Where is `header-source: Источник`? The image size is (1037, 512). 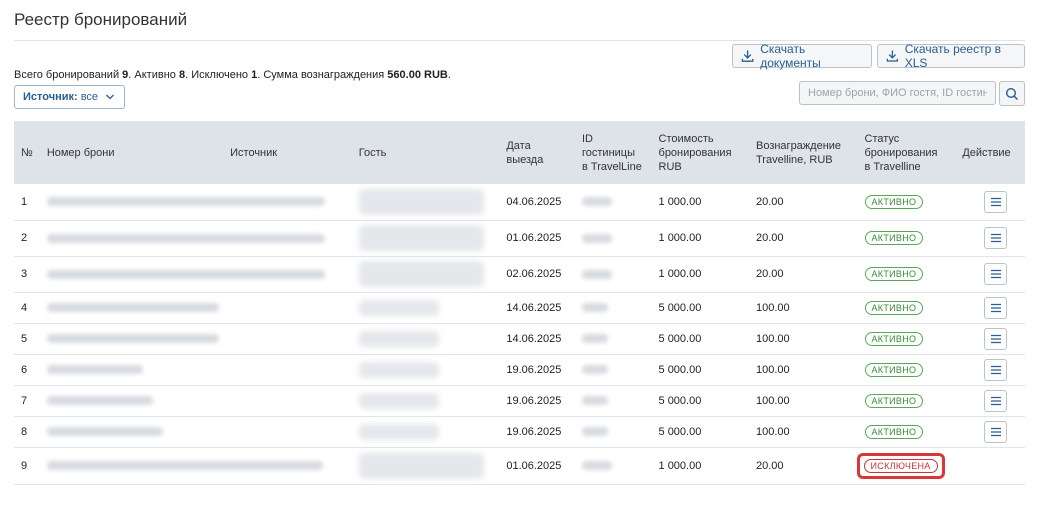
header-source: Источник is located at coordinates (287, 152).